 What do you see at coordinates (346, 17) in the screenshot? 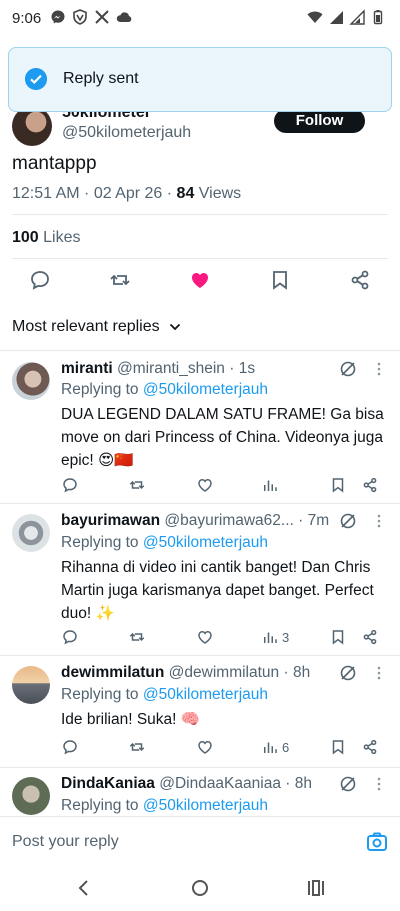
I see `status-system-icons` at bounding box center [346, 17].